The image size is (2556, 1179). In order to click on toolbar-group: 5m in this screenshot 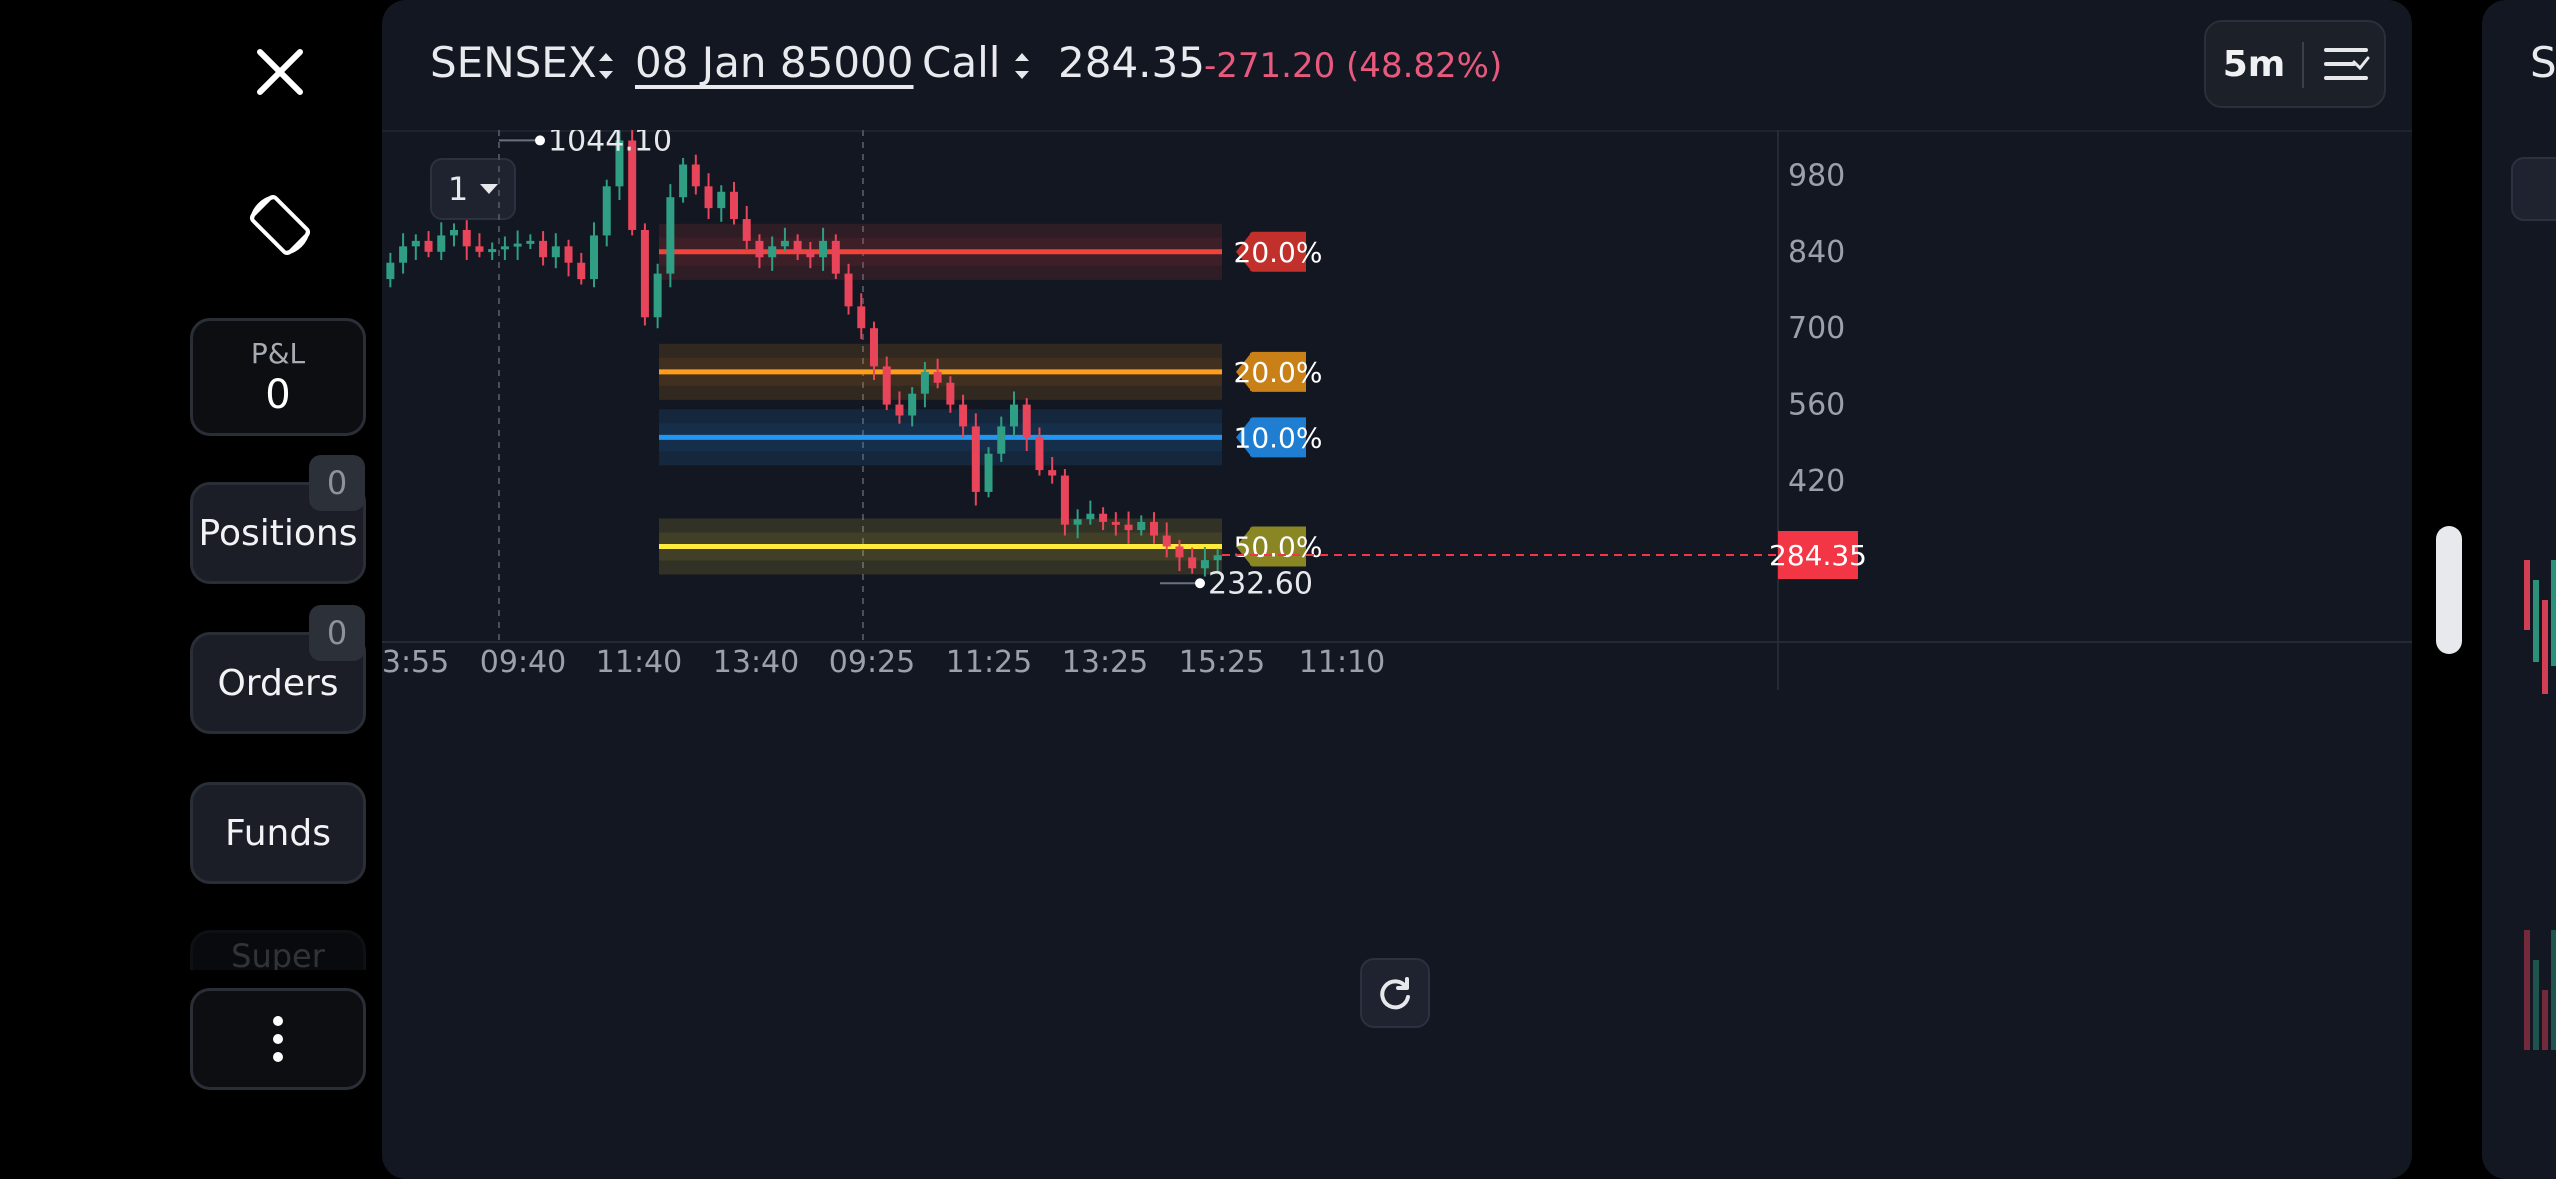, I will do `click(2295, 64)`.